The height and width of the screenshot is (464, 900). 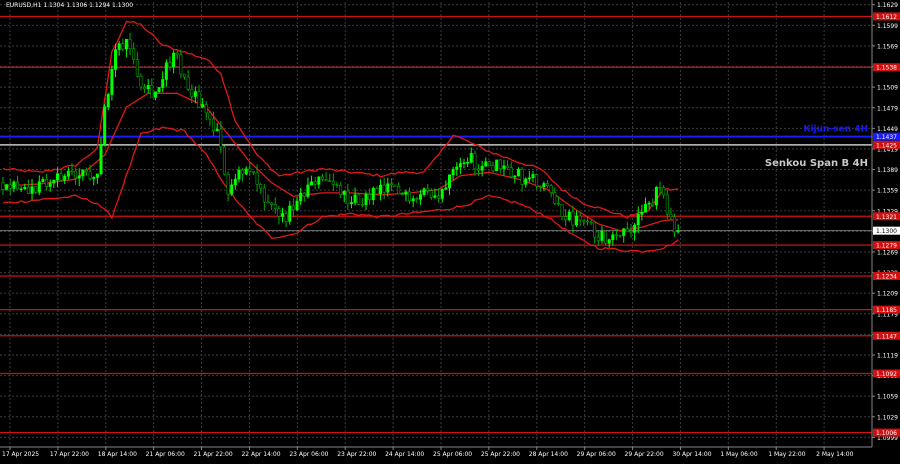 What do you see at coordinates (887, 5) in the screenshot?
I see `price-tick-label: 1.1629` at bounding box center [887, 5].